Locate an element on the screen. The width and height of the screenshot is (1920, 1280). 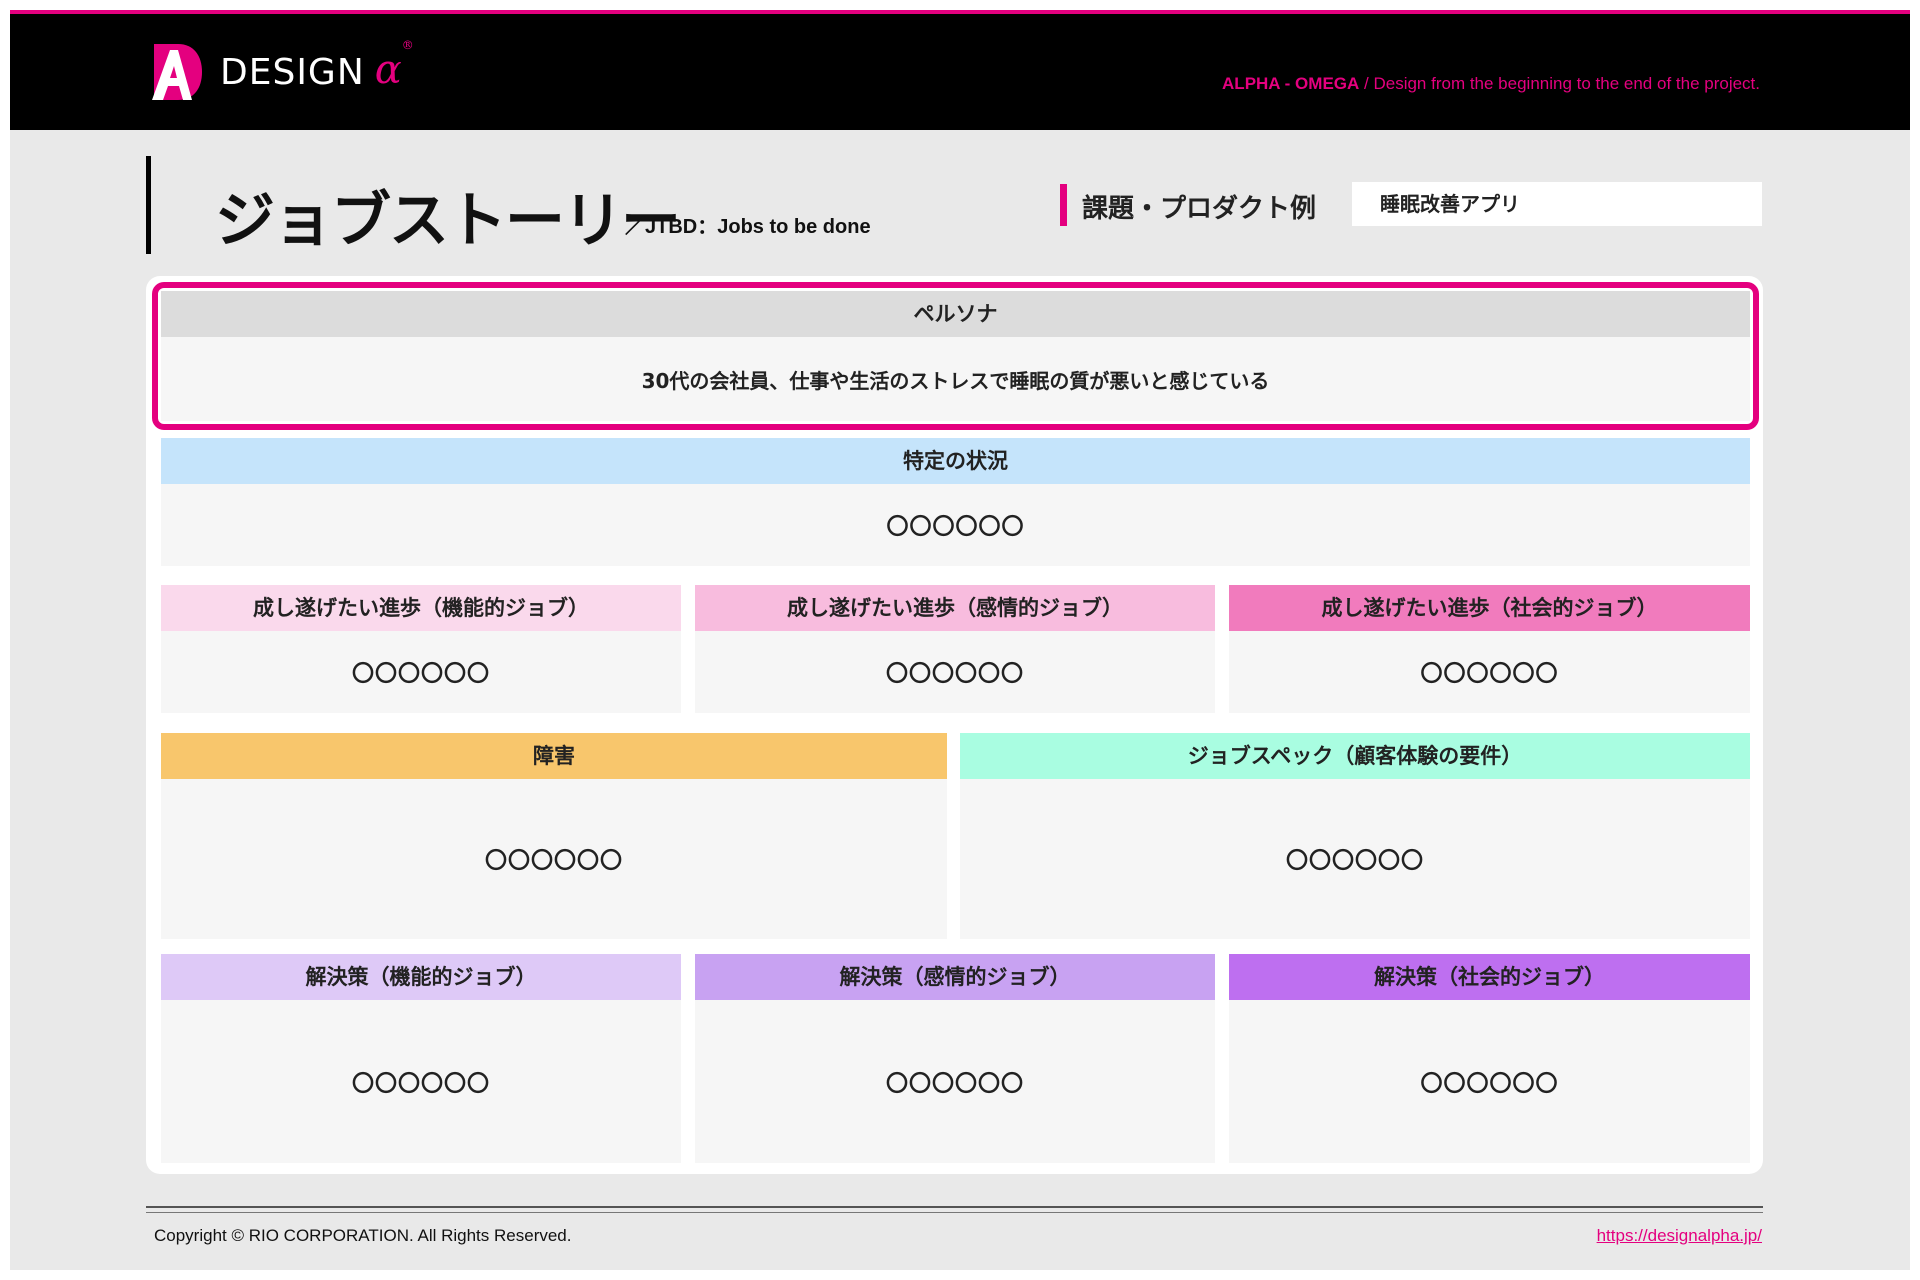
progress-functional-body: 〇〇〇〇〇〇 is located at coordinates (421, 672).